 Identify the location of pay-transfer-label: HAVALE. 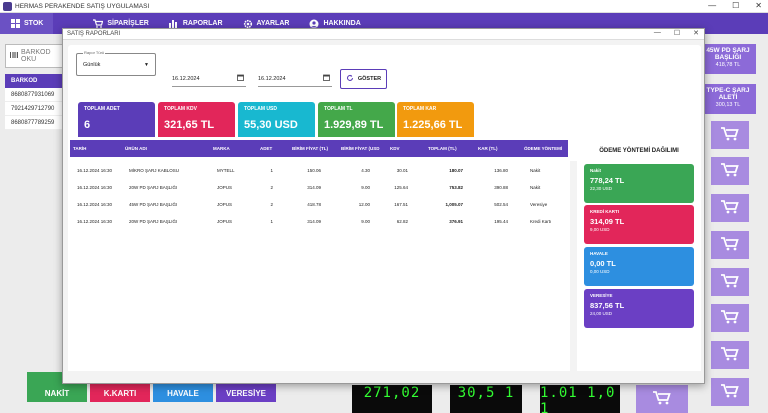
(183, 393).